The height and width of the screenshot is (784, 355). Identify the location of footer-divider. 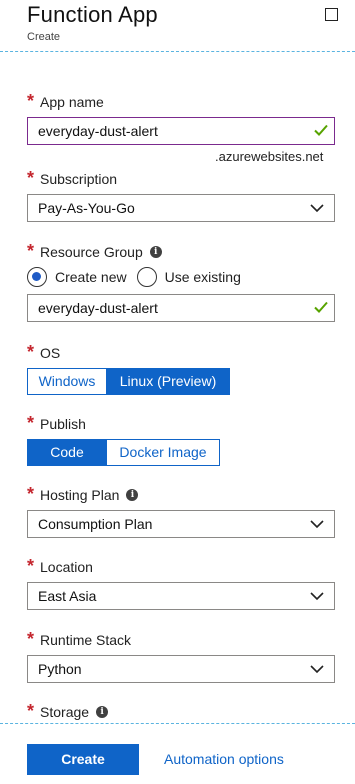
(177, 723).